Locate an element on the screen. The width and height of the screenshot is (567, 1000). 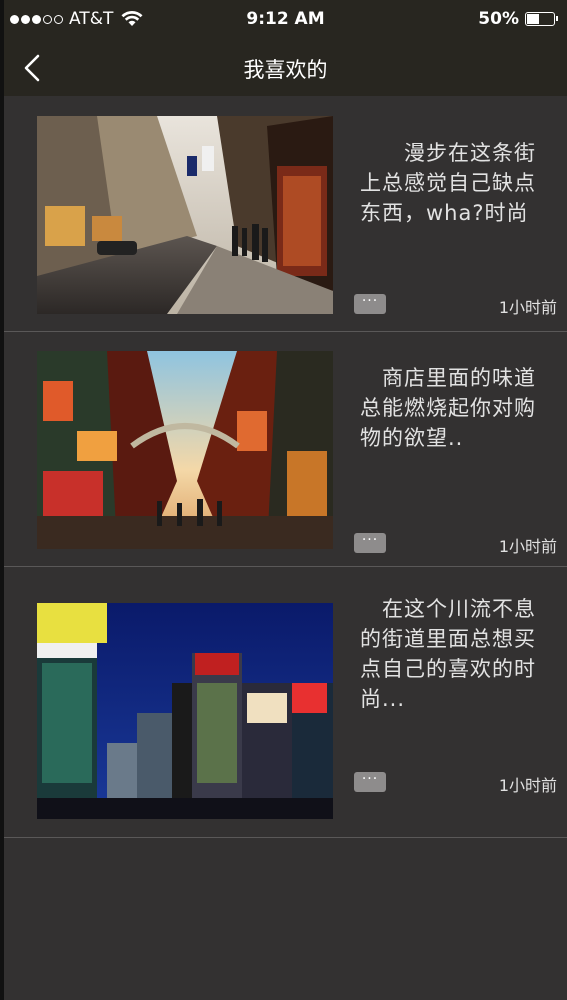
battery-group: 50% is located at coordinates (518, 19).